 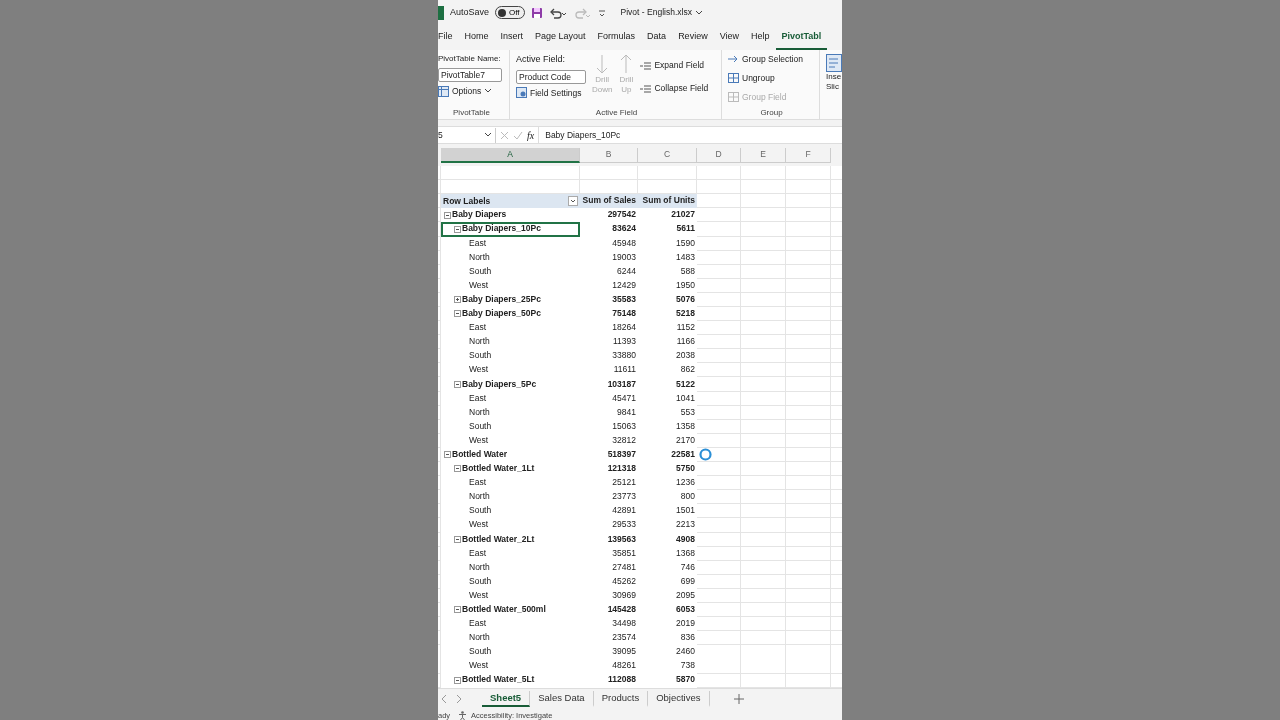 What do you see at coordinates (667, 356) in the screenshot?
I see `units-value: 2038` at bounding box center [667, 356].